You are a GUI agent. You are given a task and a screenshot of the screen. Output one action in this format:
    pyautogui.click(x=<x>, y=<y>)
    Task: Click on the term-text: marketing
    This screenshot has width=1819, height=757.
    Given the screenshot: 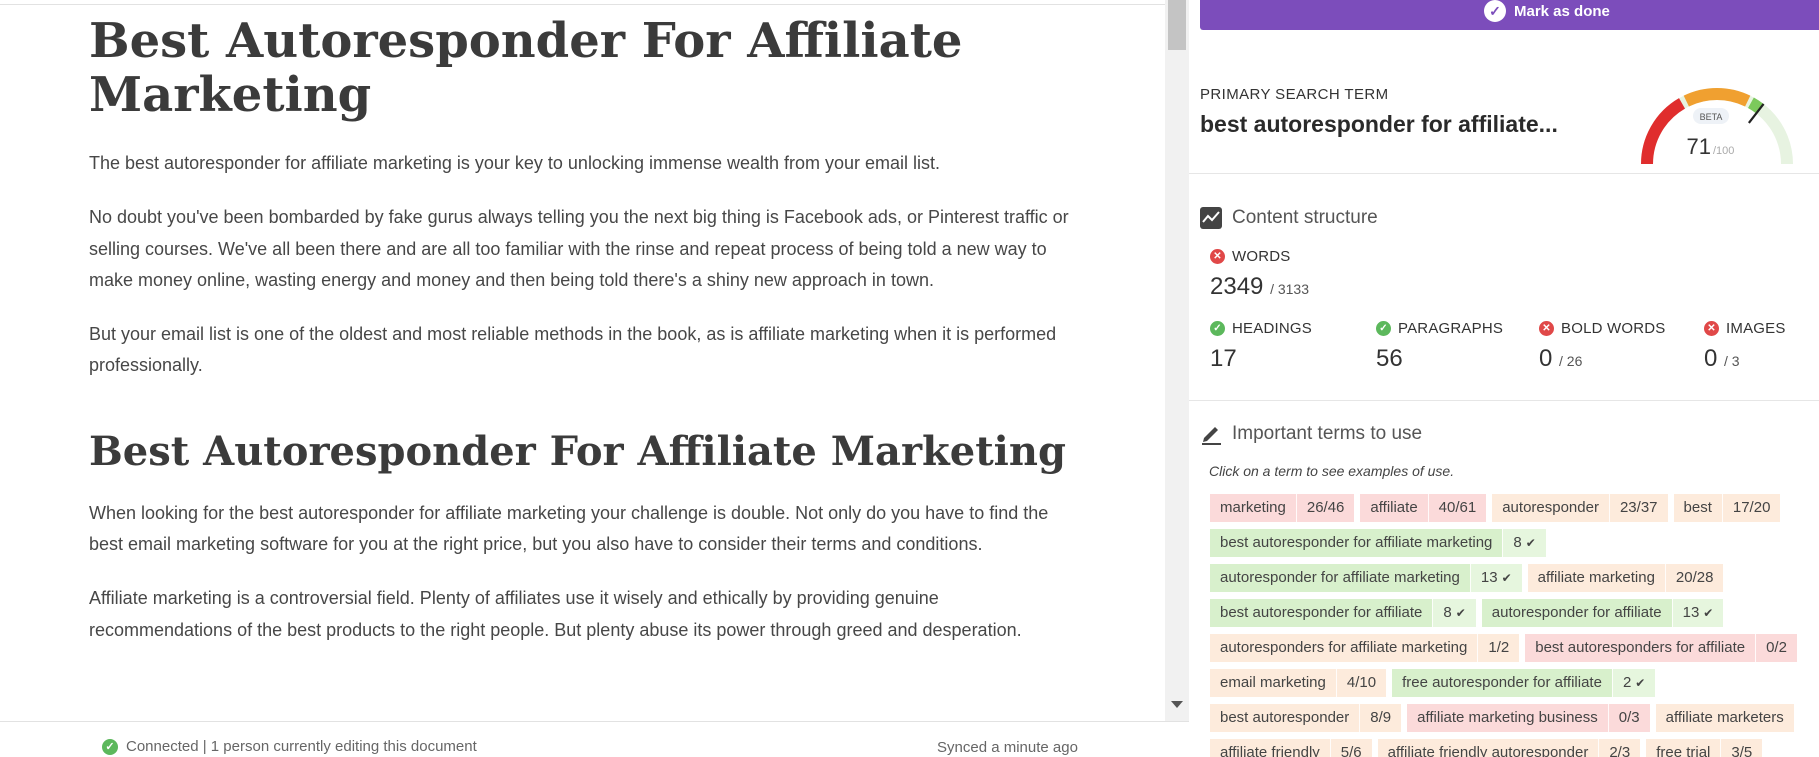 What is the action you would take?
    pyautogui.click(x=1253, y=507)
    